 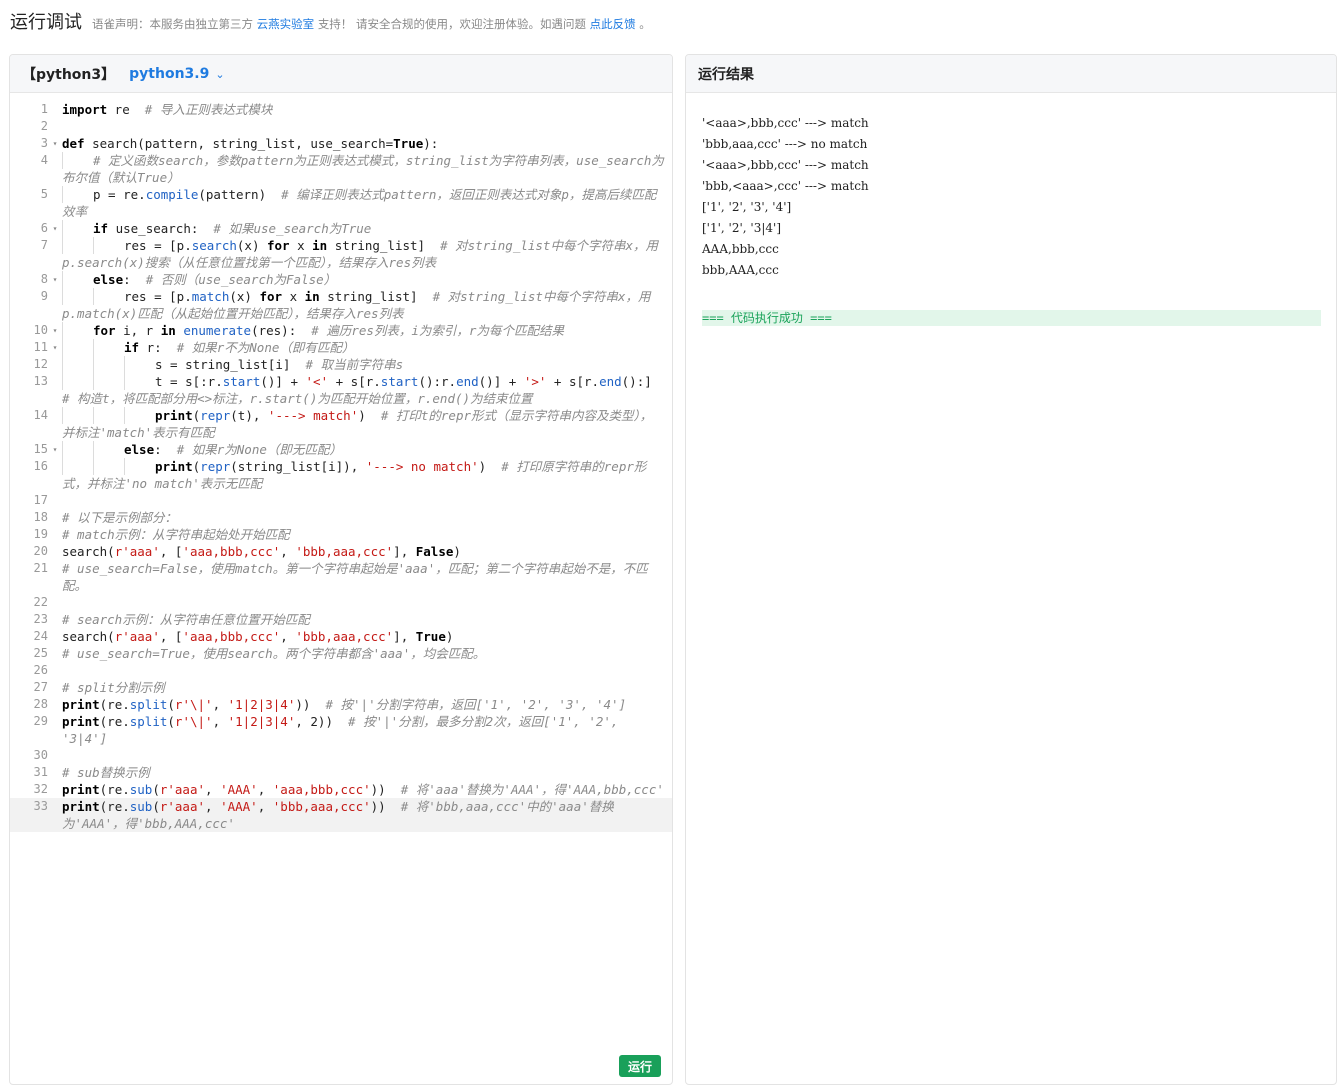 I want to click on code-line: 12 s = string_list[i] # 取当前字符串s, so click(x=341, y=364).